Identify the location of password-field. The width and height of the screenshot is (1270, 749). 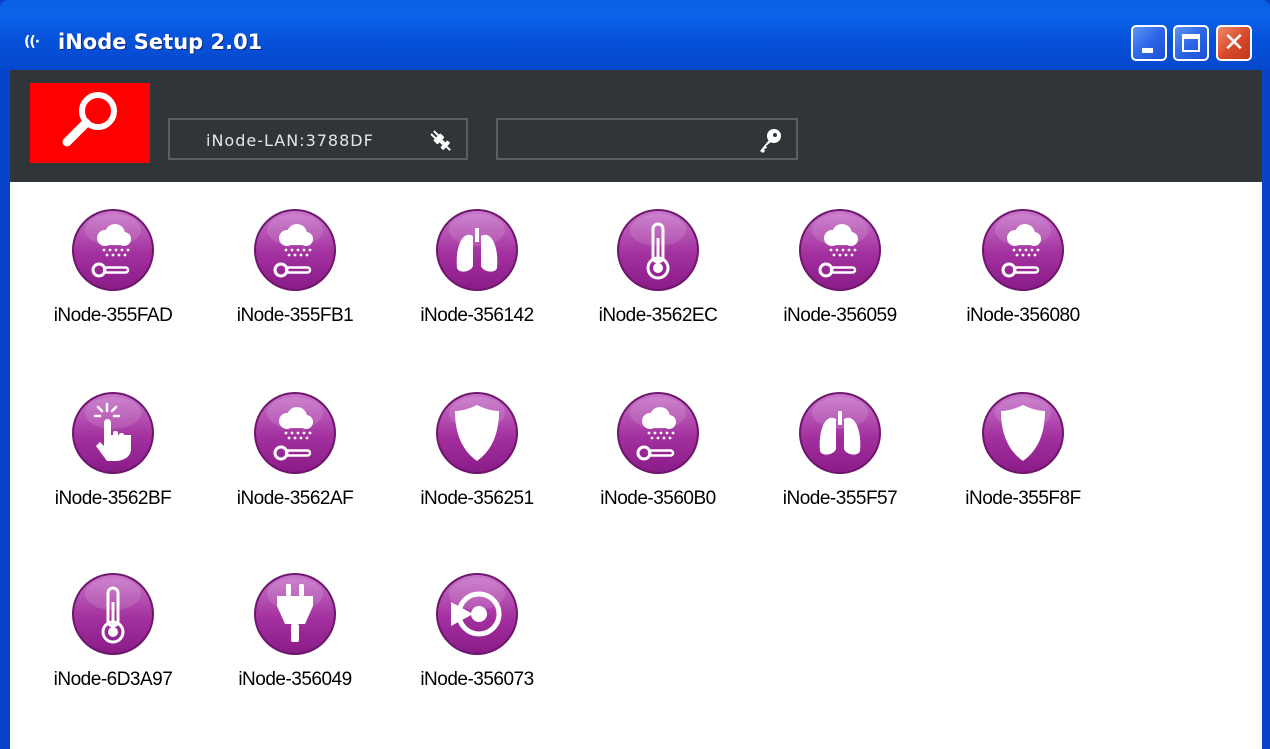
(647, 139).